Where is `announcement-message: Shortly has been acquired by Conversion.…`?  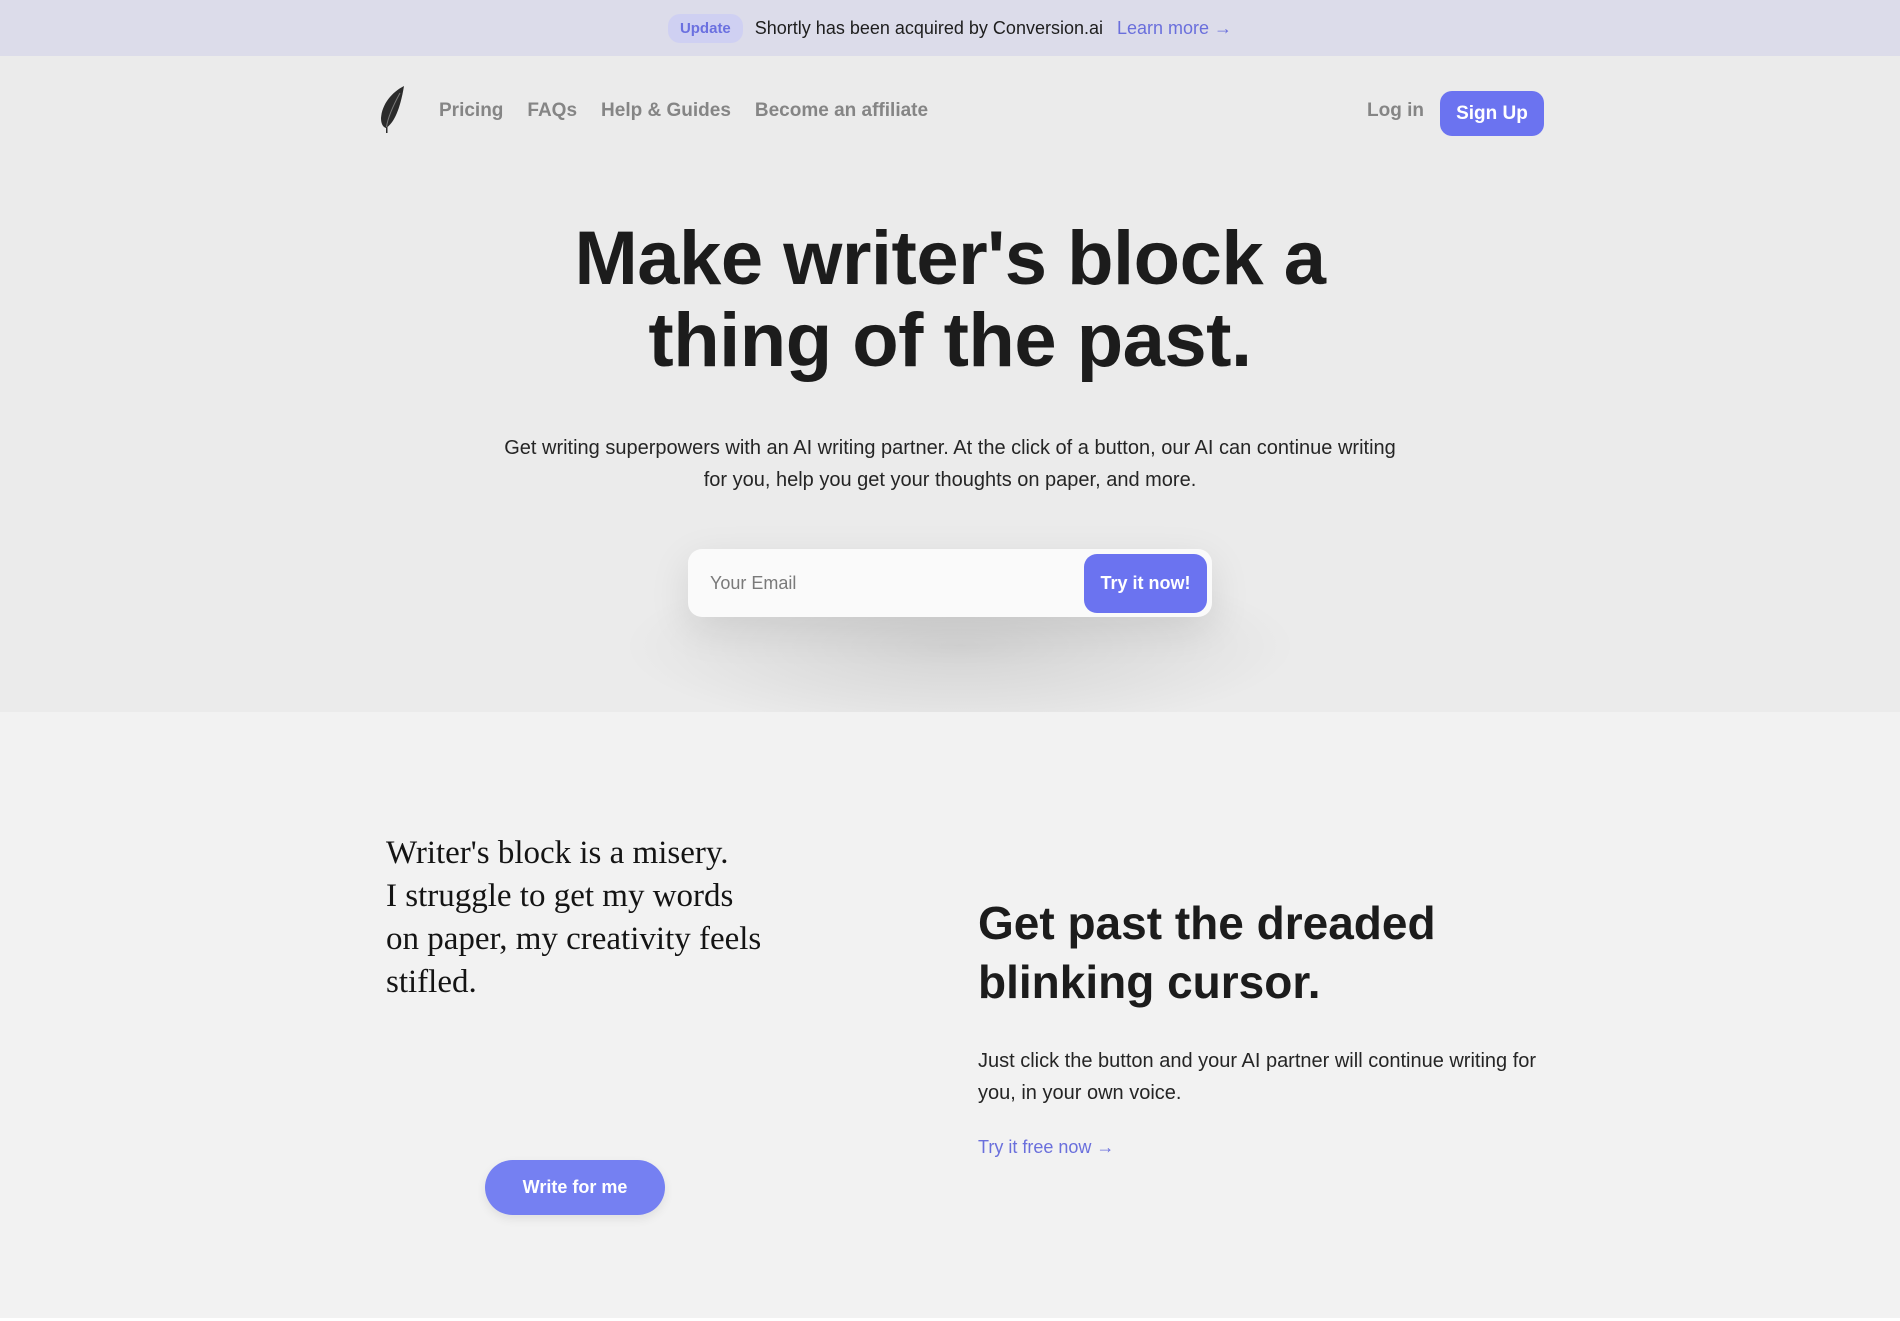
announcement-message: Shortly has been acquired by Conversion.… is located at coordinates (928, 27).